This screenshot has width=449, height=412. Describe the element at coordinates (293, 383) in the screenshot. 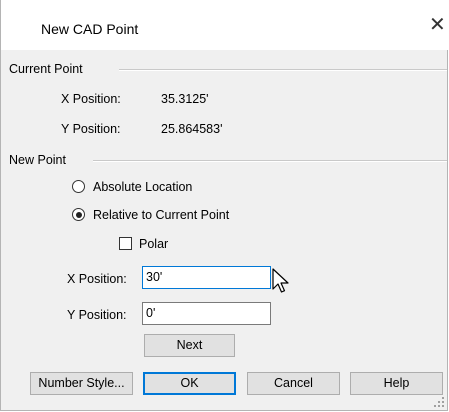

I see `cancel-button: Cancel` at that location.